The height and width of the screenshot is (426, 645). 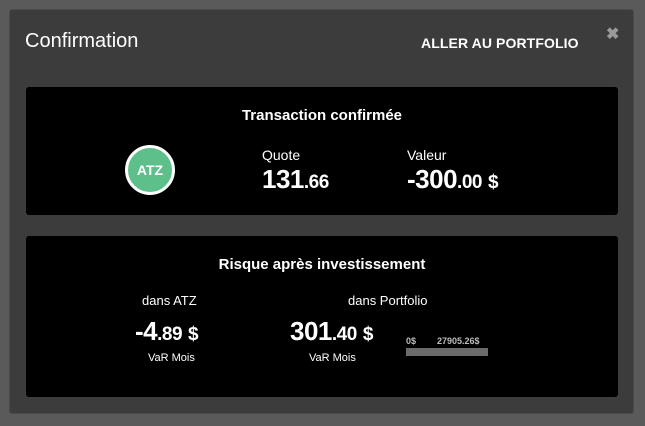 What do you see at coordinates (322, 115) in the screenshot?
I see `transaction-title: Transaction confirmée` at bounding box center [322, 115].